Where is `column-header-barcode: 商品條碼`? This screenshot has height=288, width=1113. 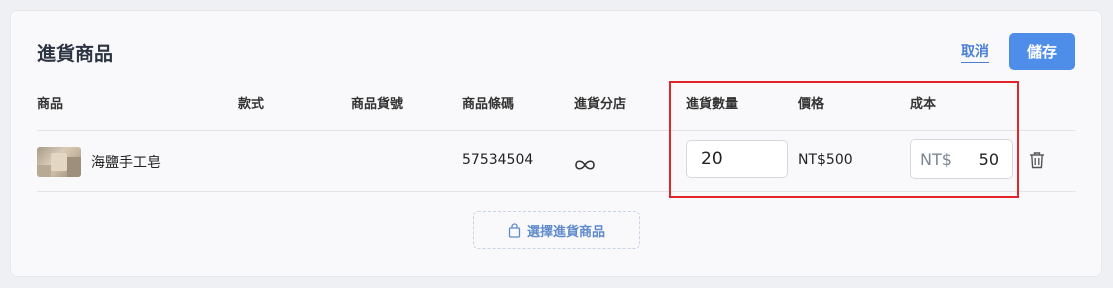 column-header-barcode: 商品條碼 is located at coordinates (488, 104).